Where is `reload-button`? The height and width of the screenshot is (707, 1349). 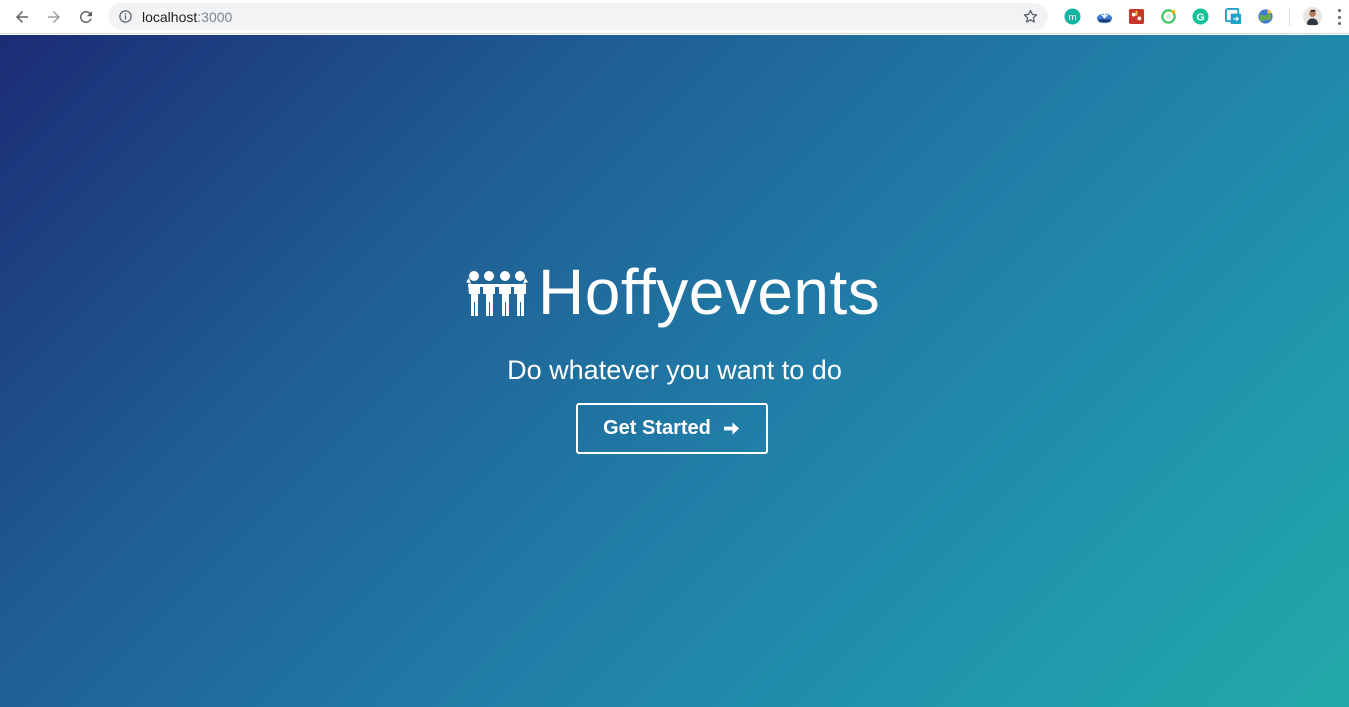
reload-button is located at coordinates (86, 17).